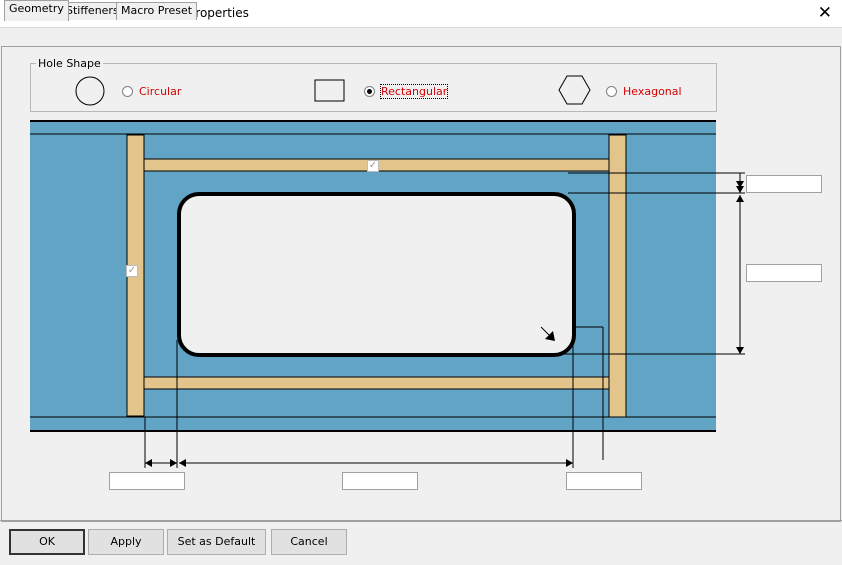 Image resolution: width=842 pixels, height=565 pixels. What do you see at coordinates (132, 271) in the screenshot?
I see `left-stiffener-checkbox: ✓` at bounding box center [132, 271].